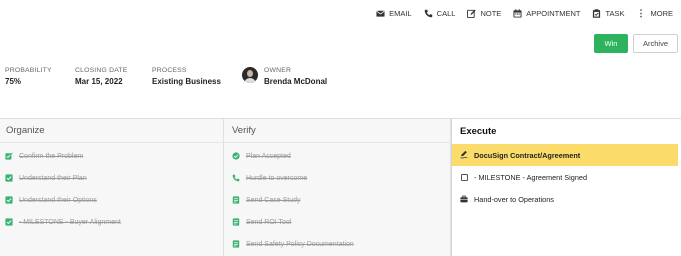 This screenshot has width=681, height=256. What do you see at coordinates (553, 13) in the screenshot?
I see `appointment-label: APPOINTMENT` at bounding box center [553, 13].